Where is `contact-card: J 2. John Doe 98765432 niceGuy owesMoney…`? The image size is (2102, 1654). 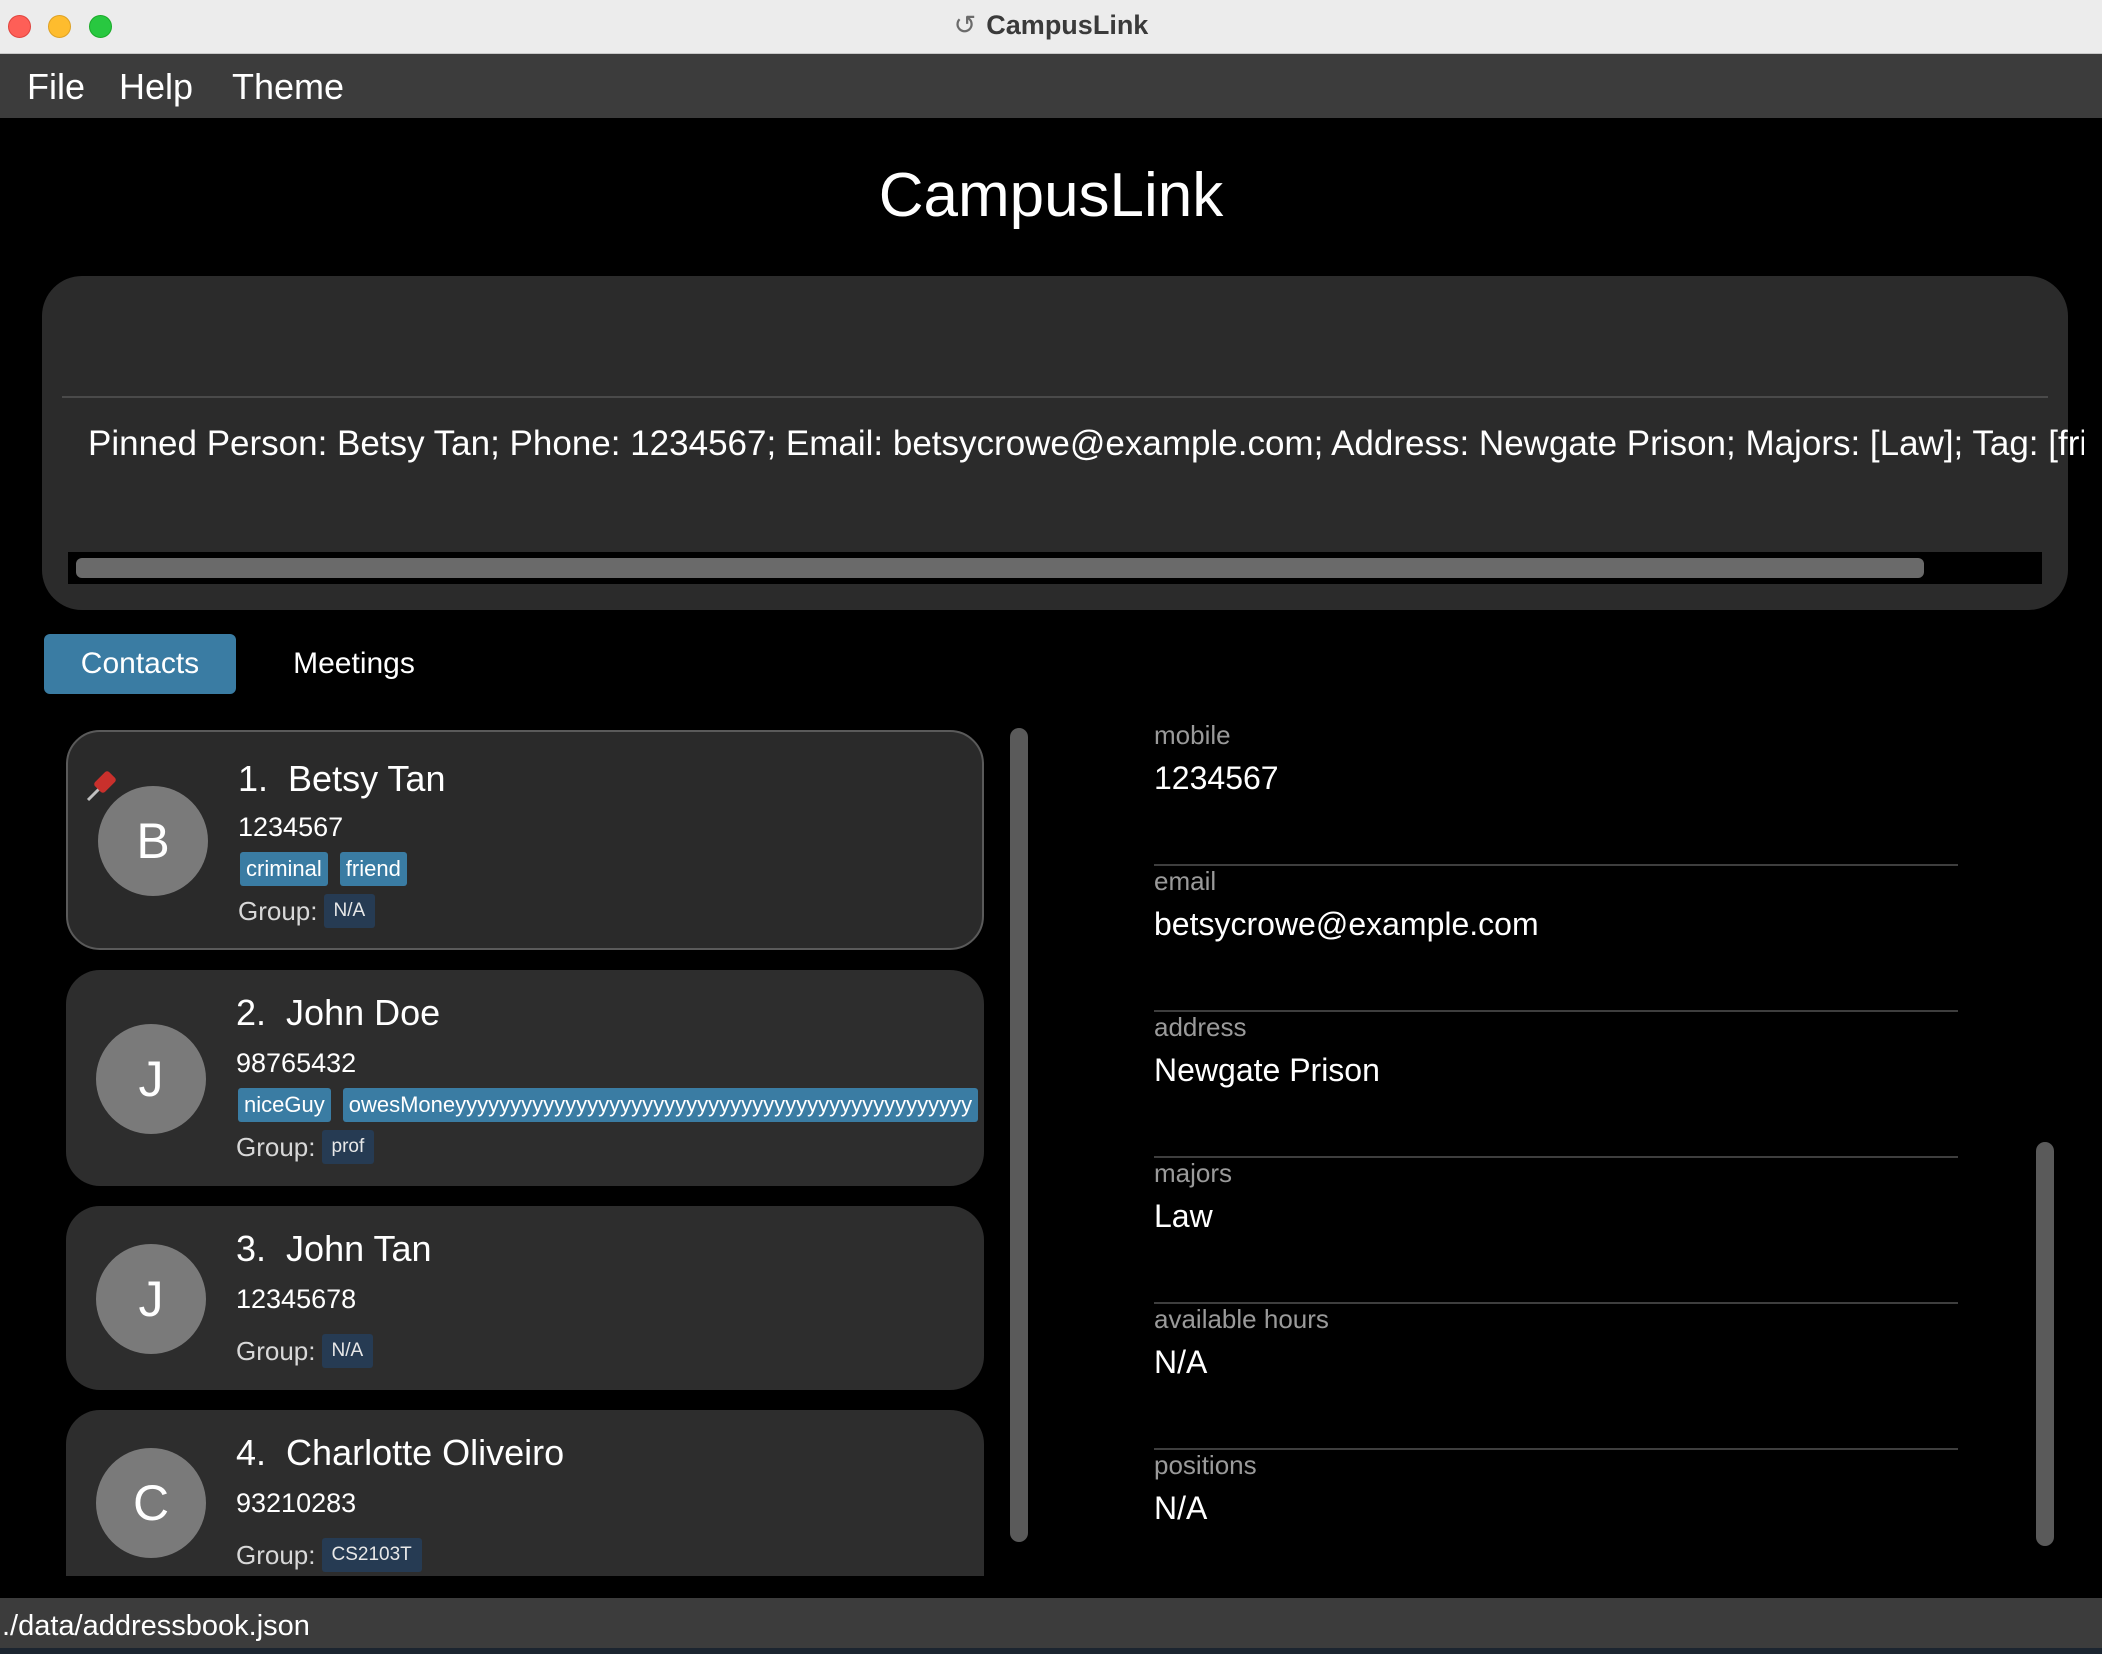
contact-card: J 2. John Doe 98765432 niceGuy owesMoney… is located at coordinates (525, 1078).